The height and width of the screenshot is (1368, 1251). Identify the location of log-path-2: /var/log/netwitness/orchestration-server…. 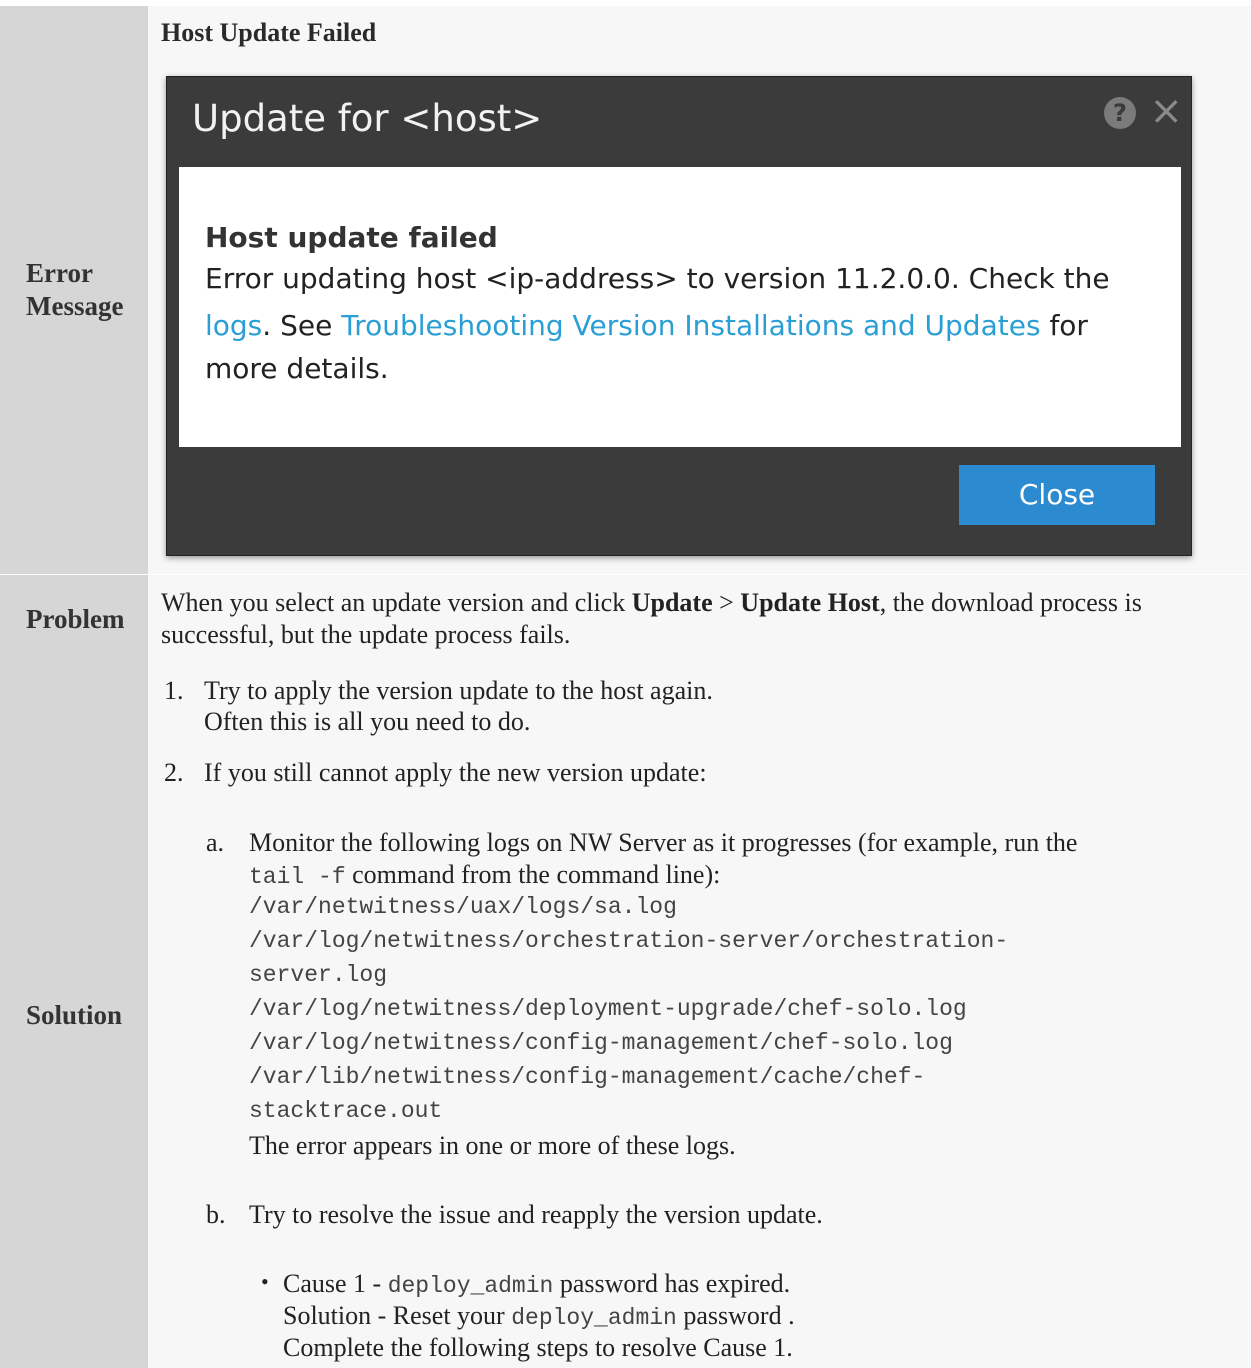
(629, 941).